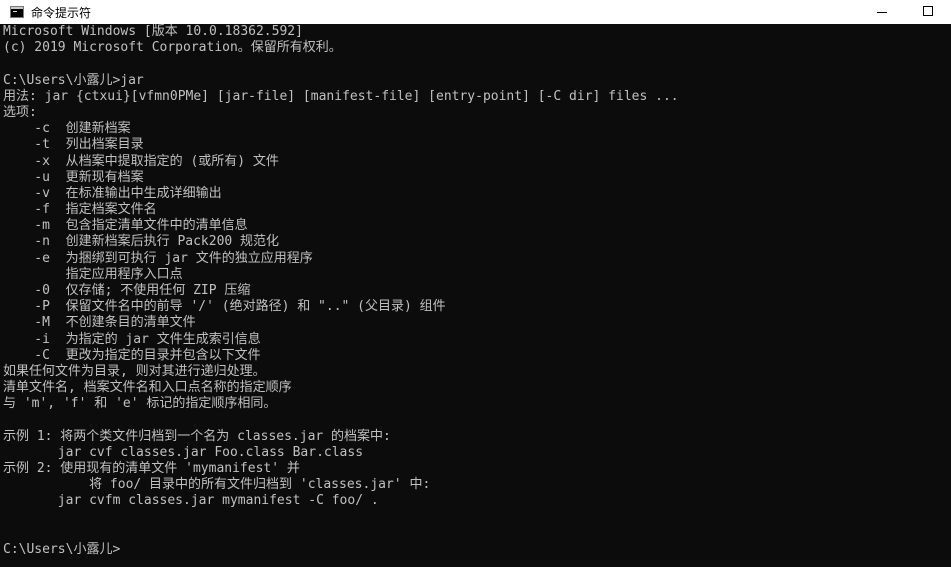  I want to click on console-line: -i 为指定的 jar 文件生成索引信息, so click(132, 339).